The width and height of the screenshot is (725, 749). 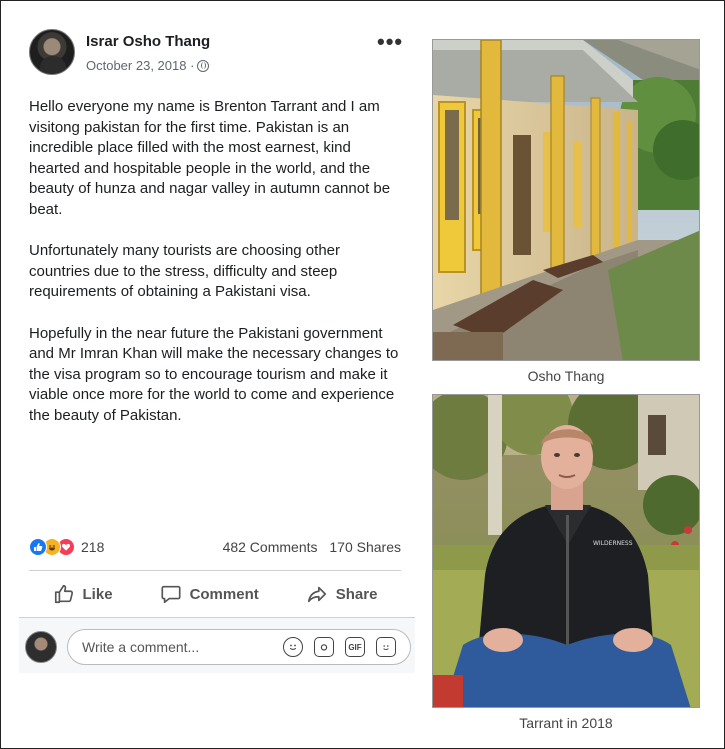 I want to click on like-button: Like, so click(x=83, y=594).